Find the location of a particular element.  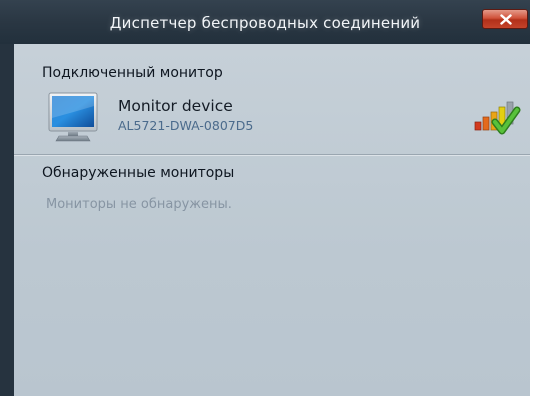

close-button is located at coordinates (505, 19).